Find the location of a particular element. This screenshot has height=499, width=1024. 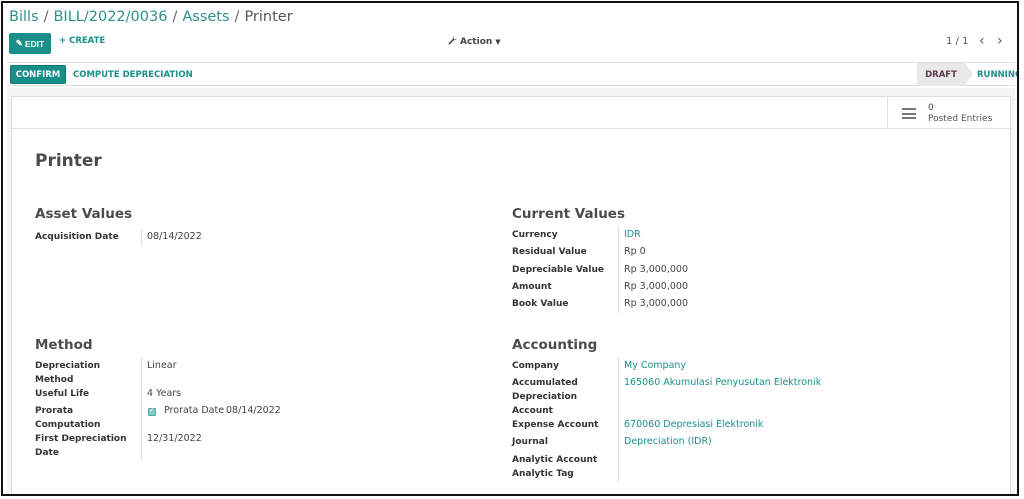

list-icon is located at coordinates (909, 113).